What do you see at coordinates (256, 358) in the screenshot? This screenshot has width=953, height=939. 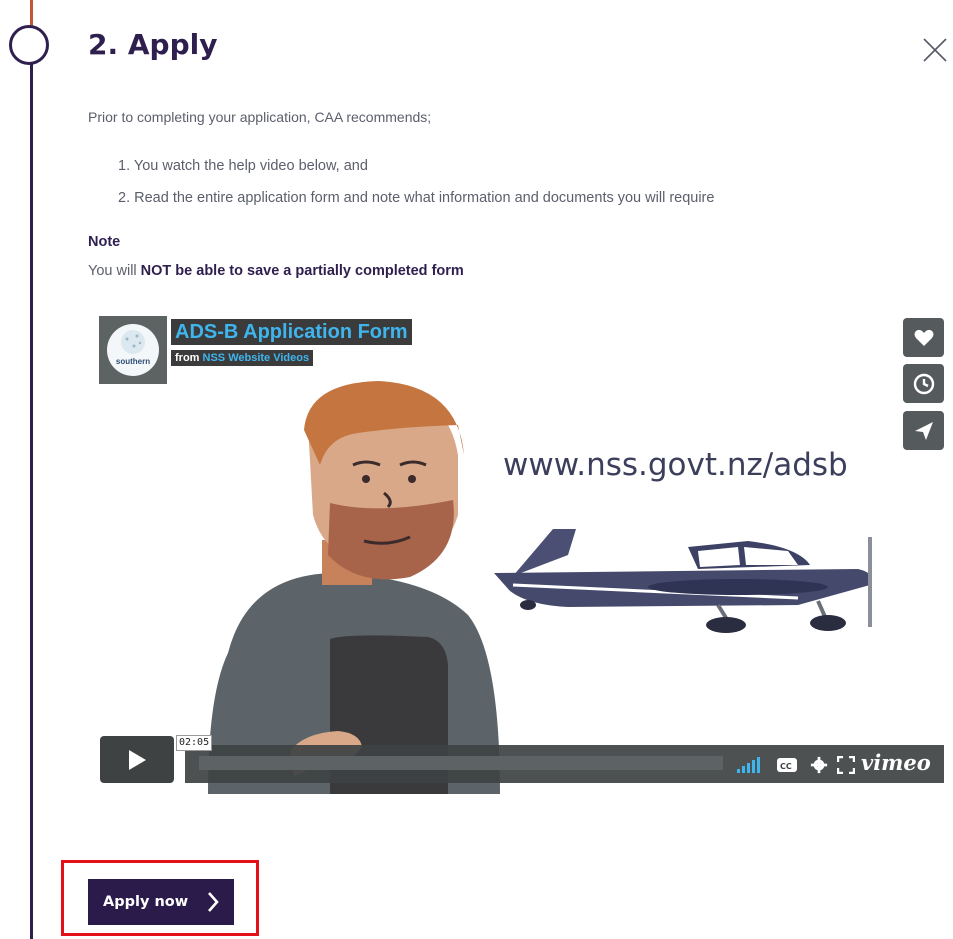 I see `channel-link: NSS Website Videos` at bounding box center [256, 358].